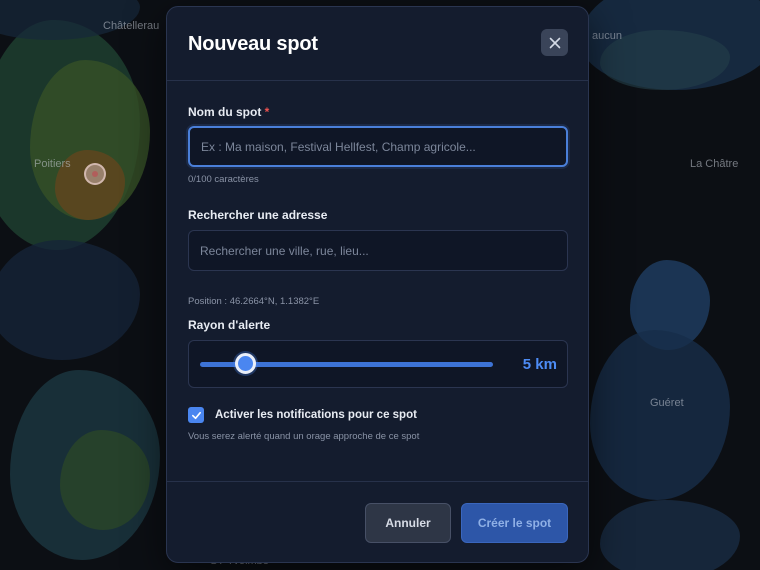 This screenshot has height=570, width=760. I want to click on close-button, so click(554, 42).